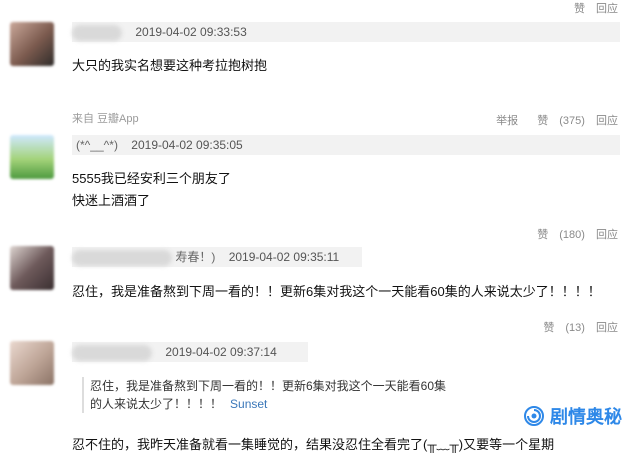 The image size is (640, 456). I want to click on comment-time-1: 2019-04-02 09:35:05, so click(187, 145).